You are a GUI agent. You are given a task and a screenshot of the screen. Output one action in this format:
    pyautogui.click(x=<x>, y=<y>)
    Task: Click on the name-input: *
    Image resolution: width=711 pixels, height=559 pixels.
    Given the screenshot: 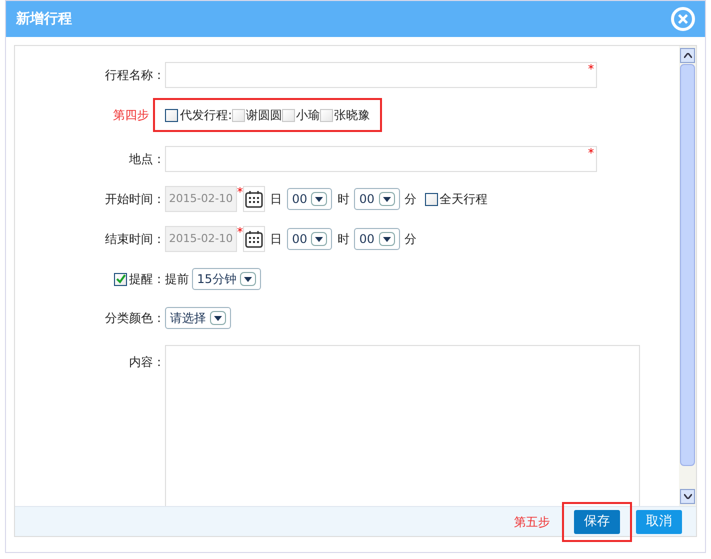 What is the action you would take?
    pyautogui.click(x=381, y=75)
    